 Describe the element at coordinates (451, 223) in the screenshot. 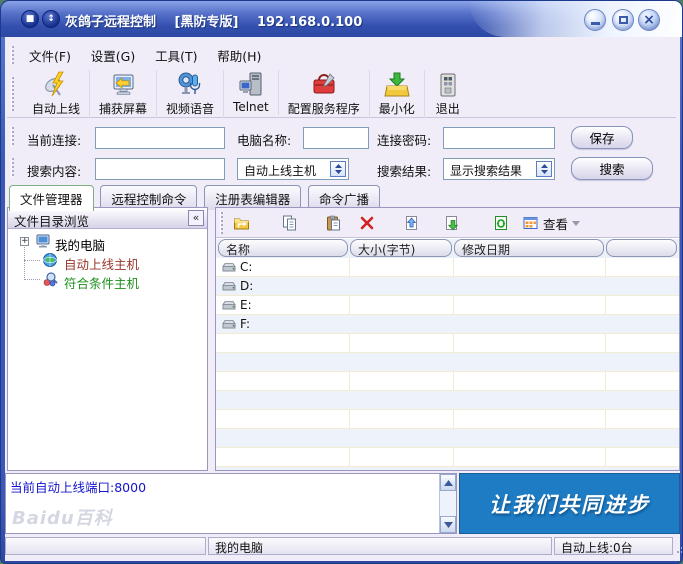

I see `download-file-button` at that location.